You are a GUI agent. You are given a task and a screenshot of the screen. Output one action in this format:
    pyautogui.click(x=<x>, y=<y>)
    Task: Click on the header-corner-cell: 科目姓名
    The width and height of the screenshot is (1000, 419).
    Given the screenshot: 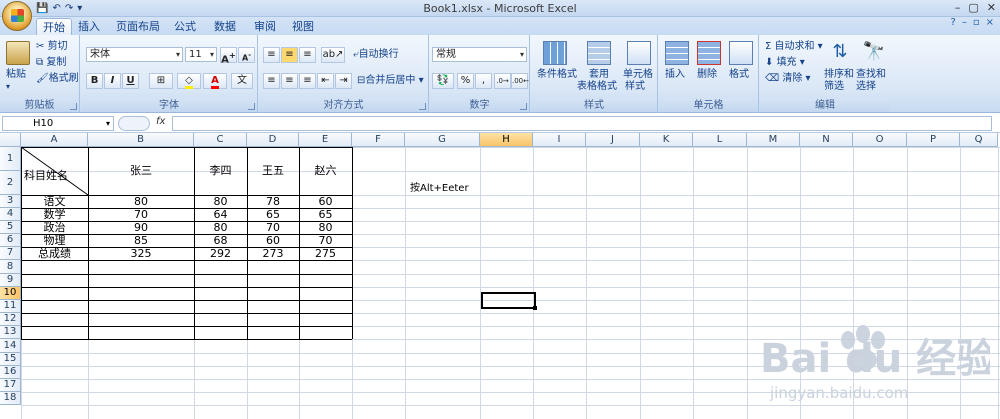 What is the action you would take?
    pyautogui.click(x=54, y=175)
    